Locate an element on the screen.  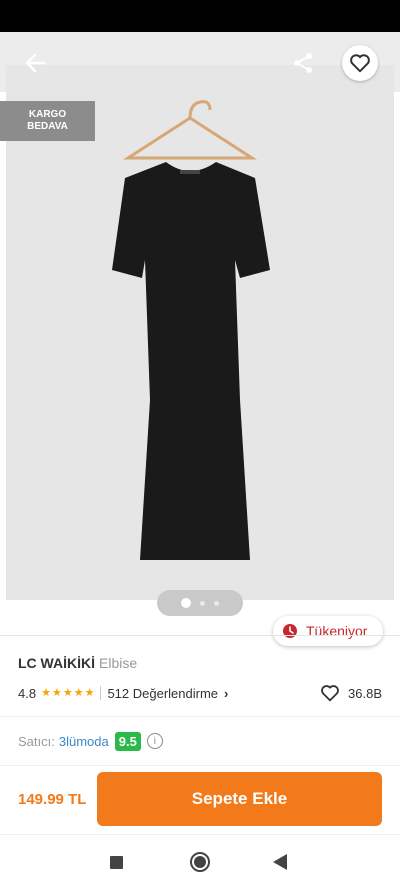
likes-button: 36.8B is located at coordinates (351, 693).